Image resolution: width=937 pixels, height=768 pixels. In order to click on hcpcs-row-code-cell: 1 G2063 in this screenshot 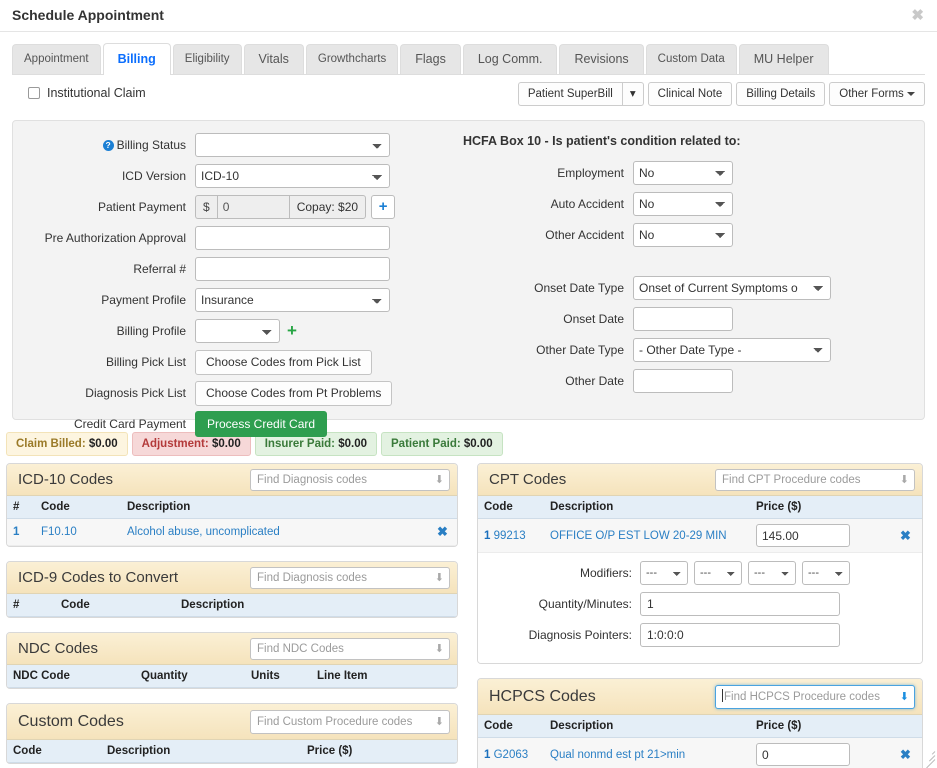, I will do `click(511, 753)`.